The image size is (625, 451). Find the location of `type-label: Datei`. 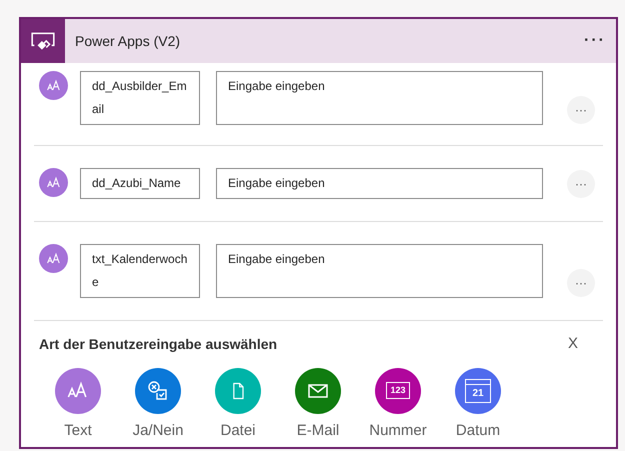

type-label: Datei is located at coordinates (238, 430).